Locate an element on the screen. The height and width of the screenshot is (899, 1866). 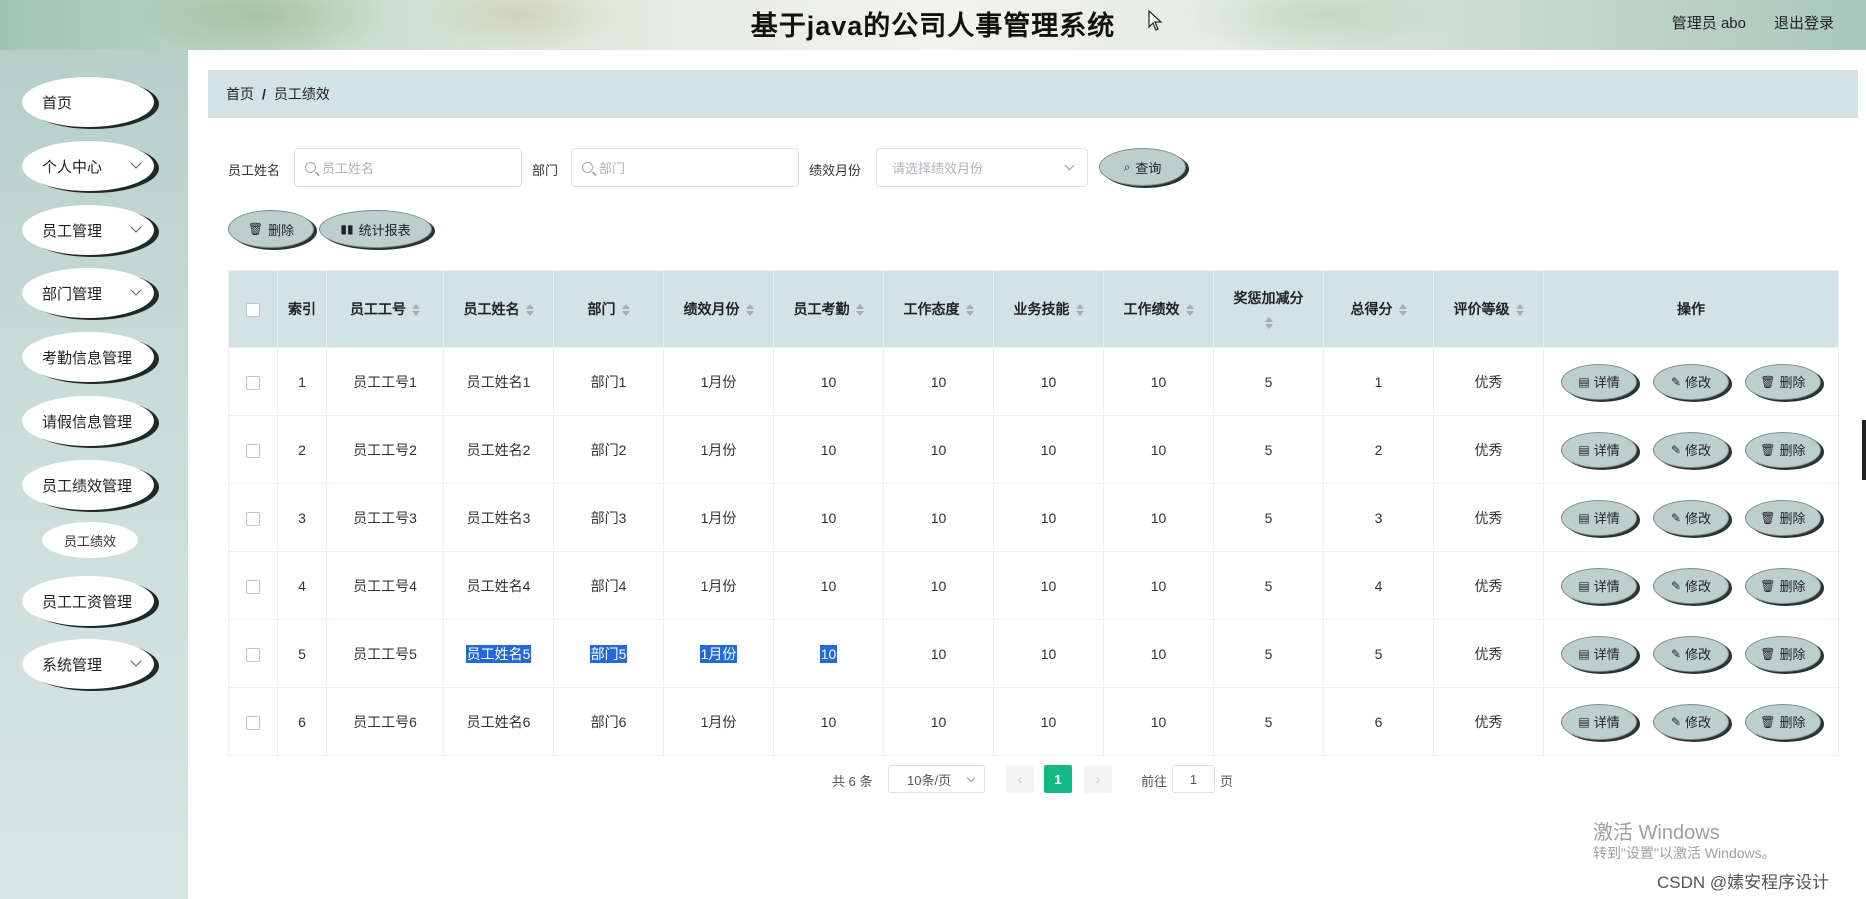
scrollbar-thumb is located at coordinates (1864, 450).